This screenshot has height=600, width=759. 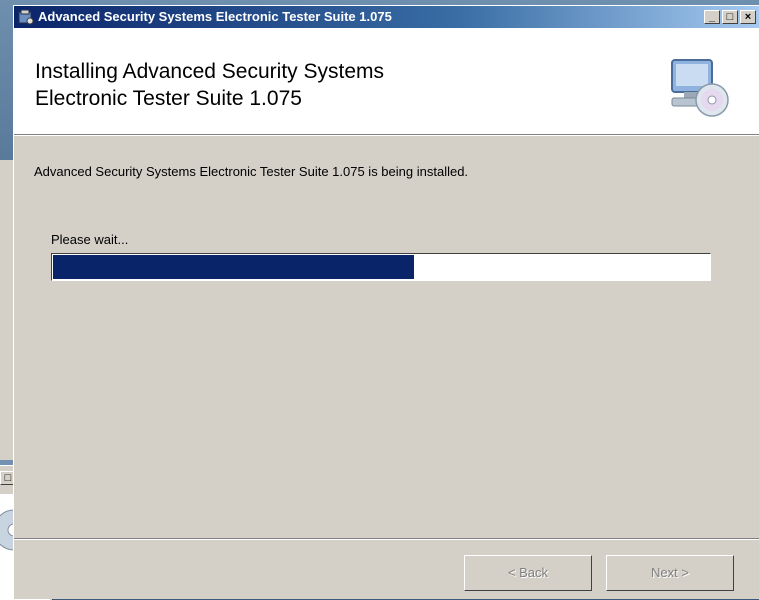 What do you see at coordinates (748, 17) in the screenshot?
I see `close-button: ×` at bounding box center [748, 17].